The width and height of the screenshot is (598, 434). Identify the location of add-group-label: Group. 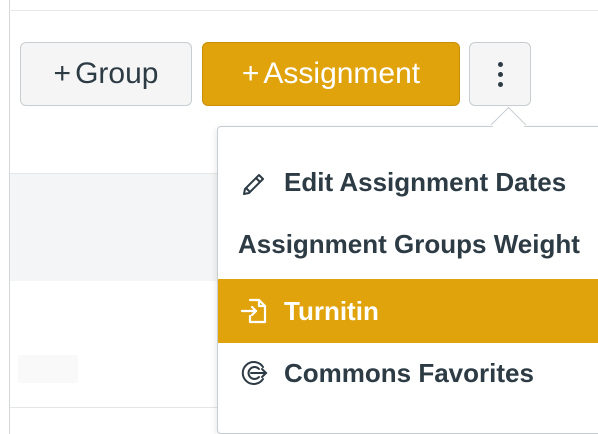
(117, 73).